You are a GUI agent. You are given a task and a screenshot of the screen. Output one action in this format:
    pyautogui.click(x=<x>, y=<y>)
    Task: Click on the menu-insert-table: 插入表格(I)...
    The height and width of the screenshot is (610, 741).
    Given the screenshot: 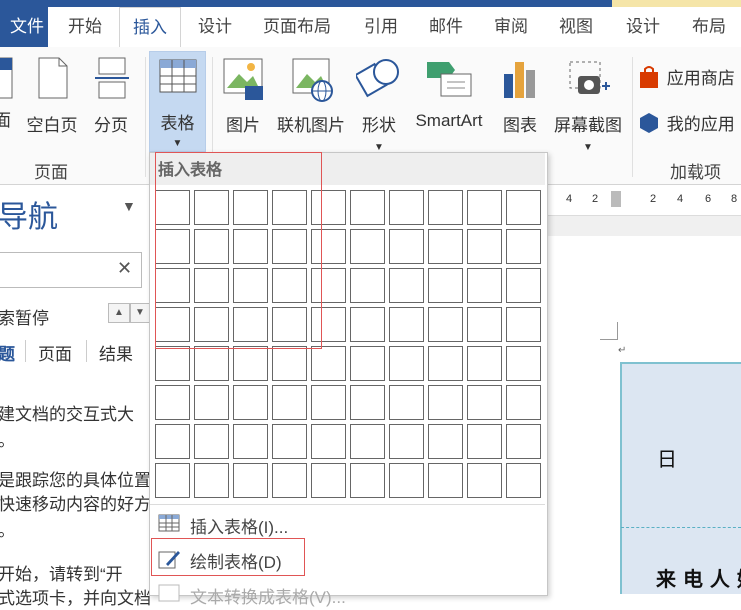 What is the action you would take?
    pyautogui.click(x=347, y=523)
    